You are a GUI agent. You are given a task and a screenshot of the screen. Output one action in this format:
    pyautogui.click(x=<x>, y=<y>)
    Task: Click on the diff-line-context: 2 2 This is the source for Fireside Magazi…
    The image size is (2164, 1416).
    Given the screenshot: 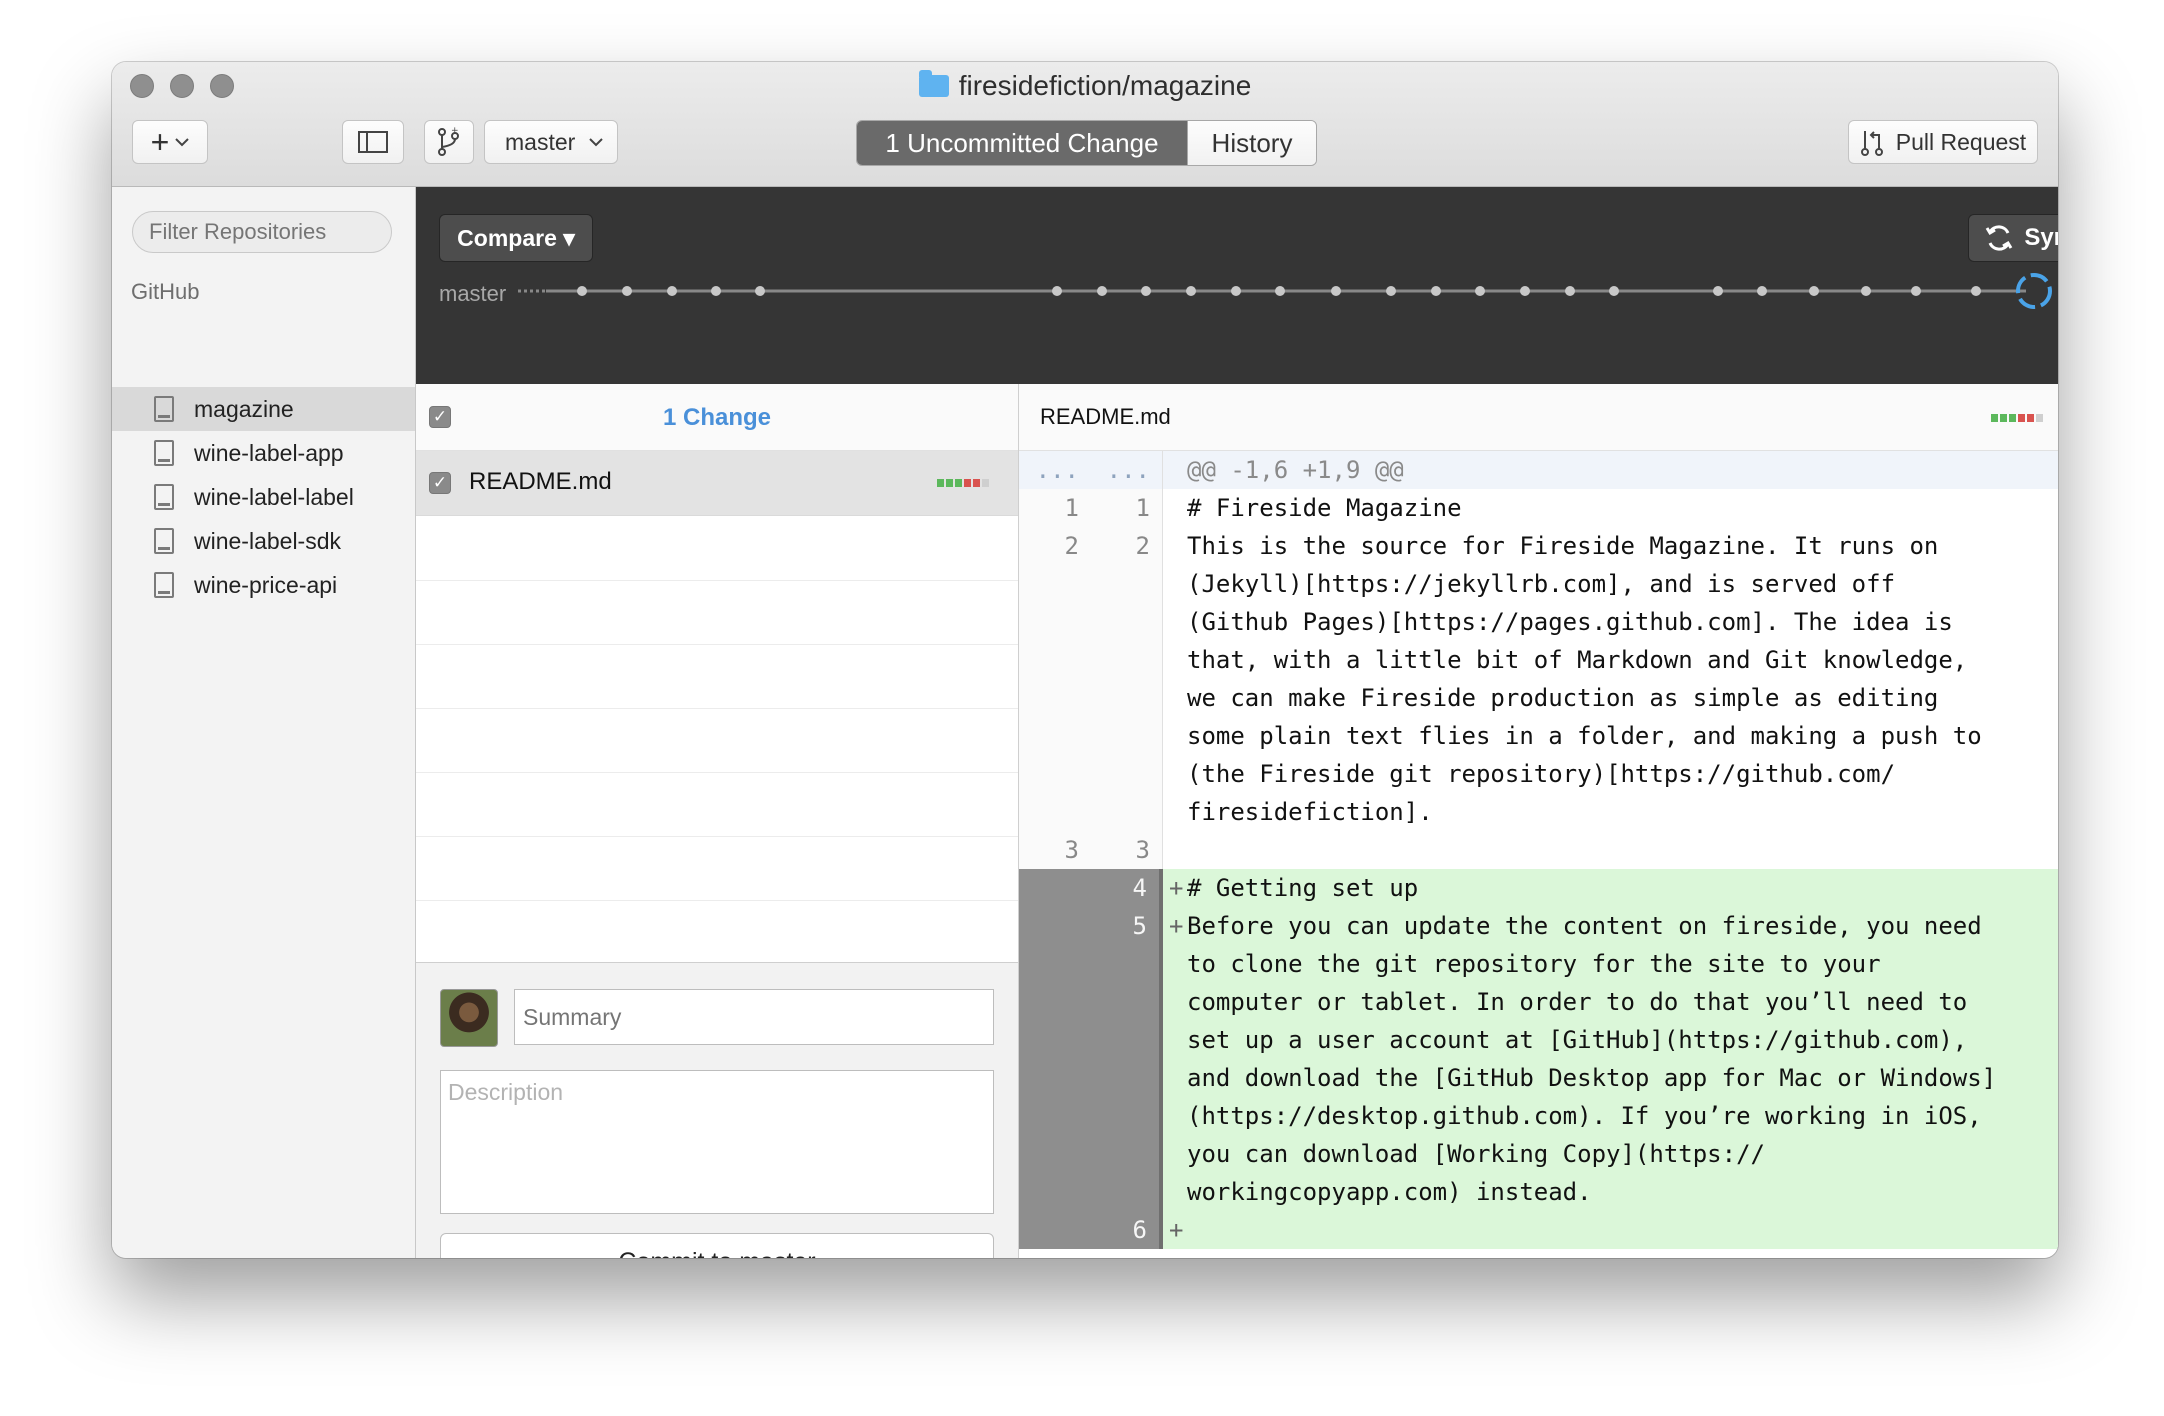 What is the action you would take?
    pyautogui.click(x=1538, y=546)
    